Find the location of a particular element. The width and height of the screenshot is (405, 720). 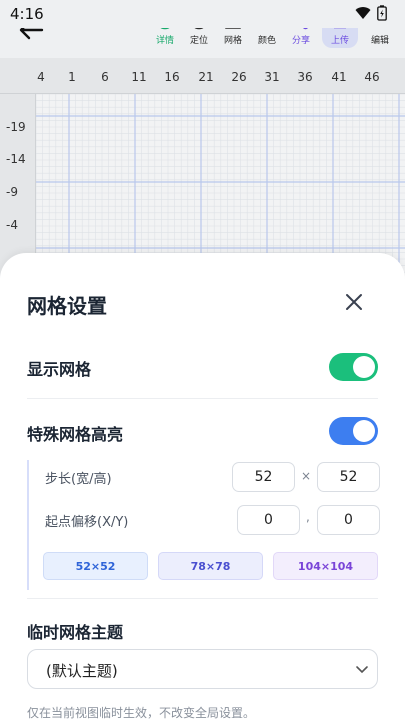

ruler-x-tick: 16 is located at coordinates (172, 77).